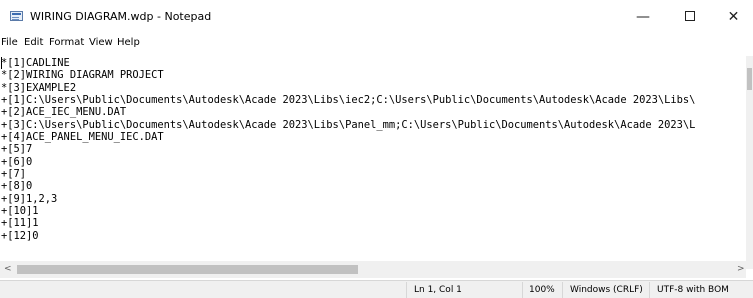 The image size is (753, 298). What do you see at coordinates (20, 211) in the screenshot?
I see `text-line: +[10]1` at bounding box center [20, 211].